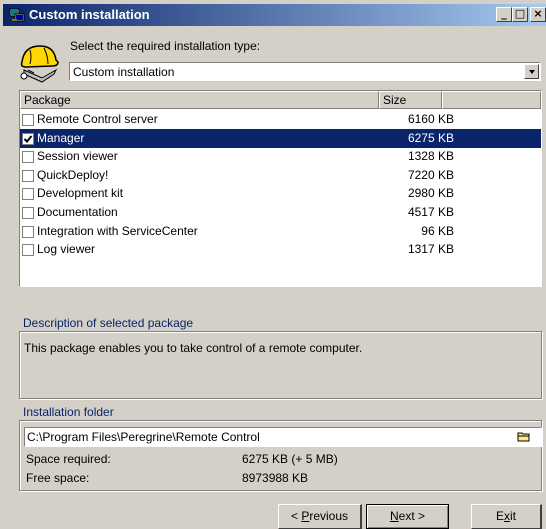  What do you see at coordinates (68, 412) in the screenshot?
I see `installation-folder-label: Installation folder` at bounding box center [68, 412].